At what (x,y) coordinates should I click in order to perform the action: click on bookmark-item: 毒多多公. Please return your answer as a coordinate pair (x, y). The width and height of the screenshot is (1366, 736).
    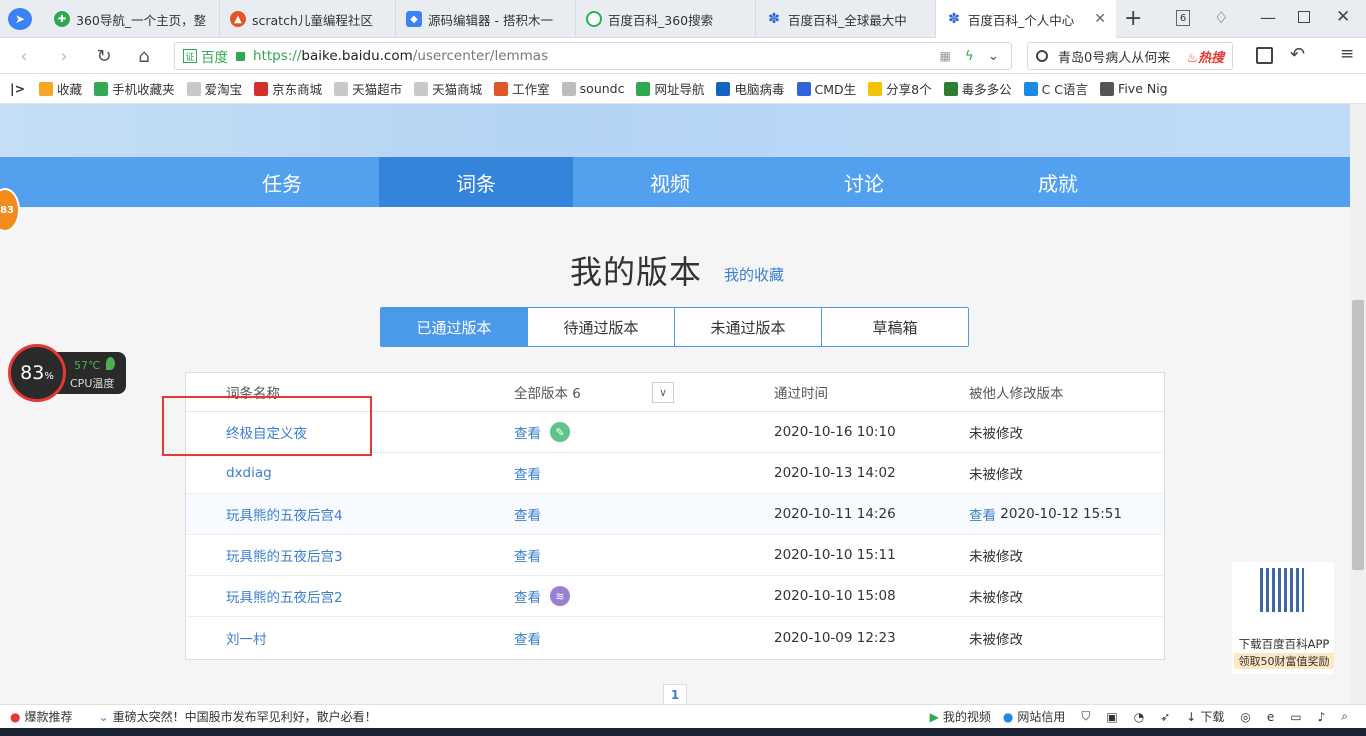
    Looking at the image, I should click on (977, 88).